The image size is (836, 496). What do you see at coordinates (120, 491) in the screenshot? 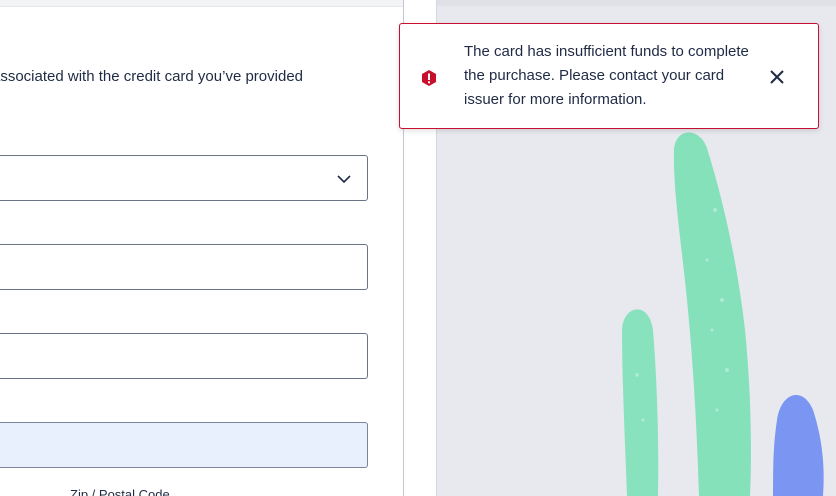
I see `zip-label: Zip / Postal Code` at bounding box center [120, 491].